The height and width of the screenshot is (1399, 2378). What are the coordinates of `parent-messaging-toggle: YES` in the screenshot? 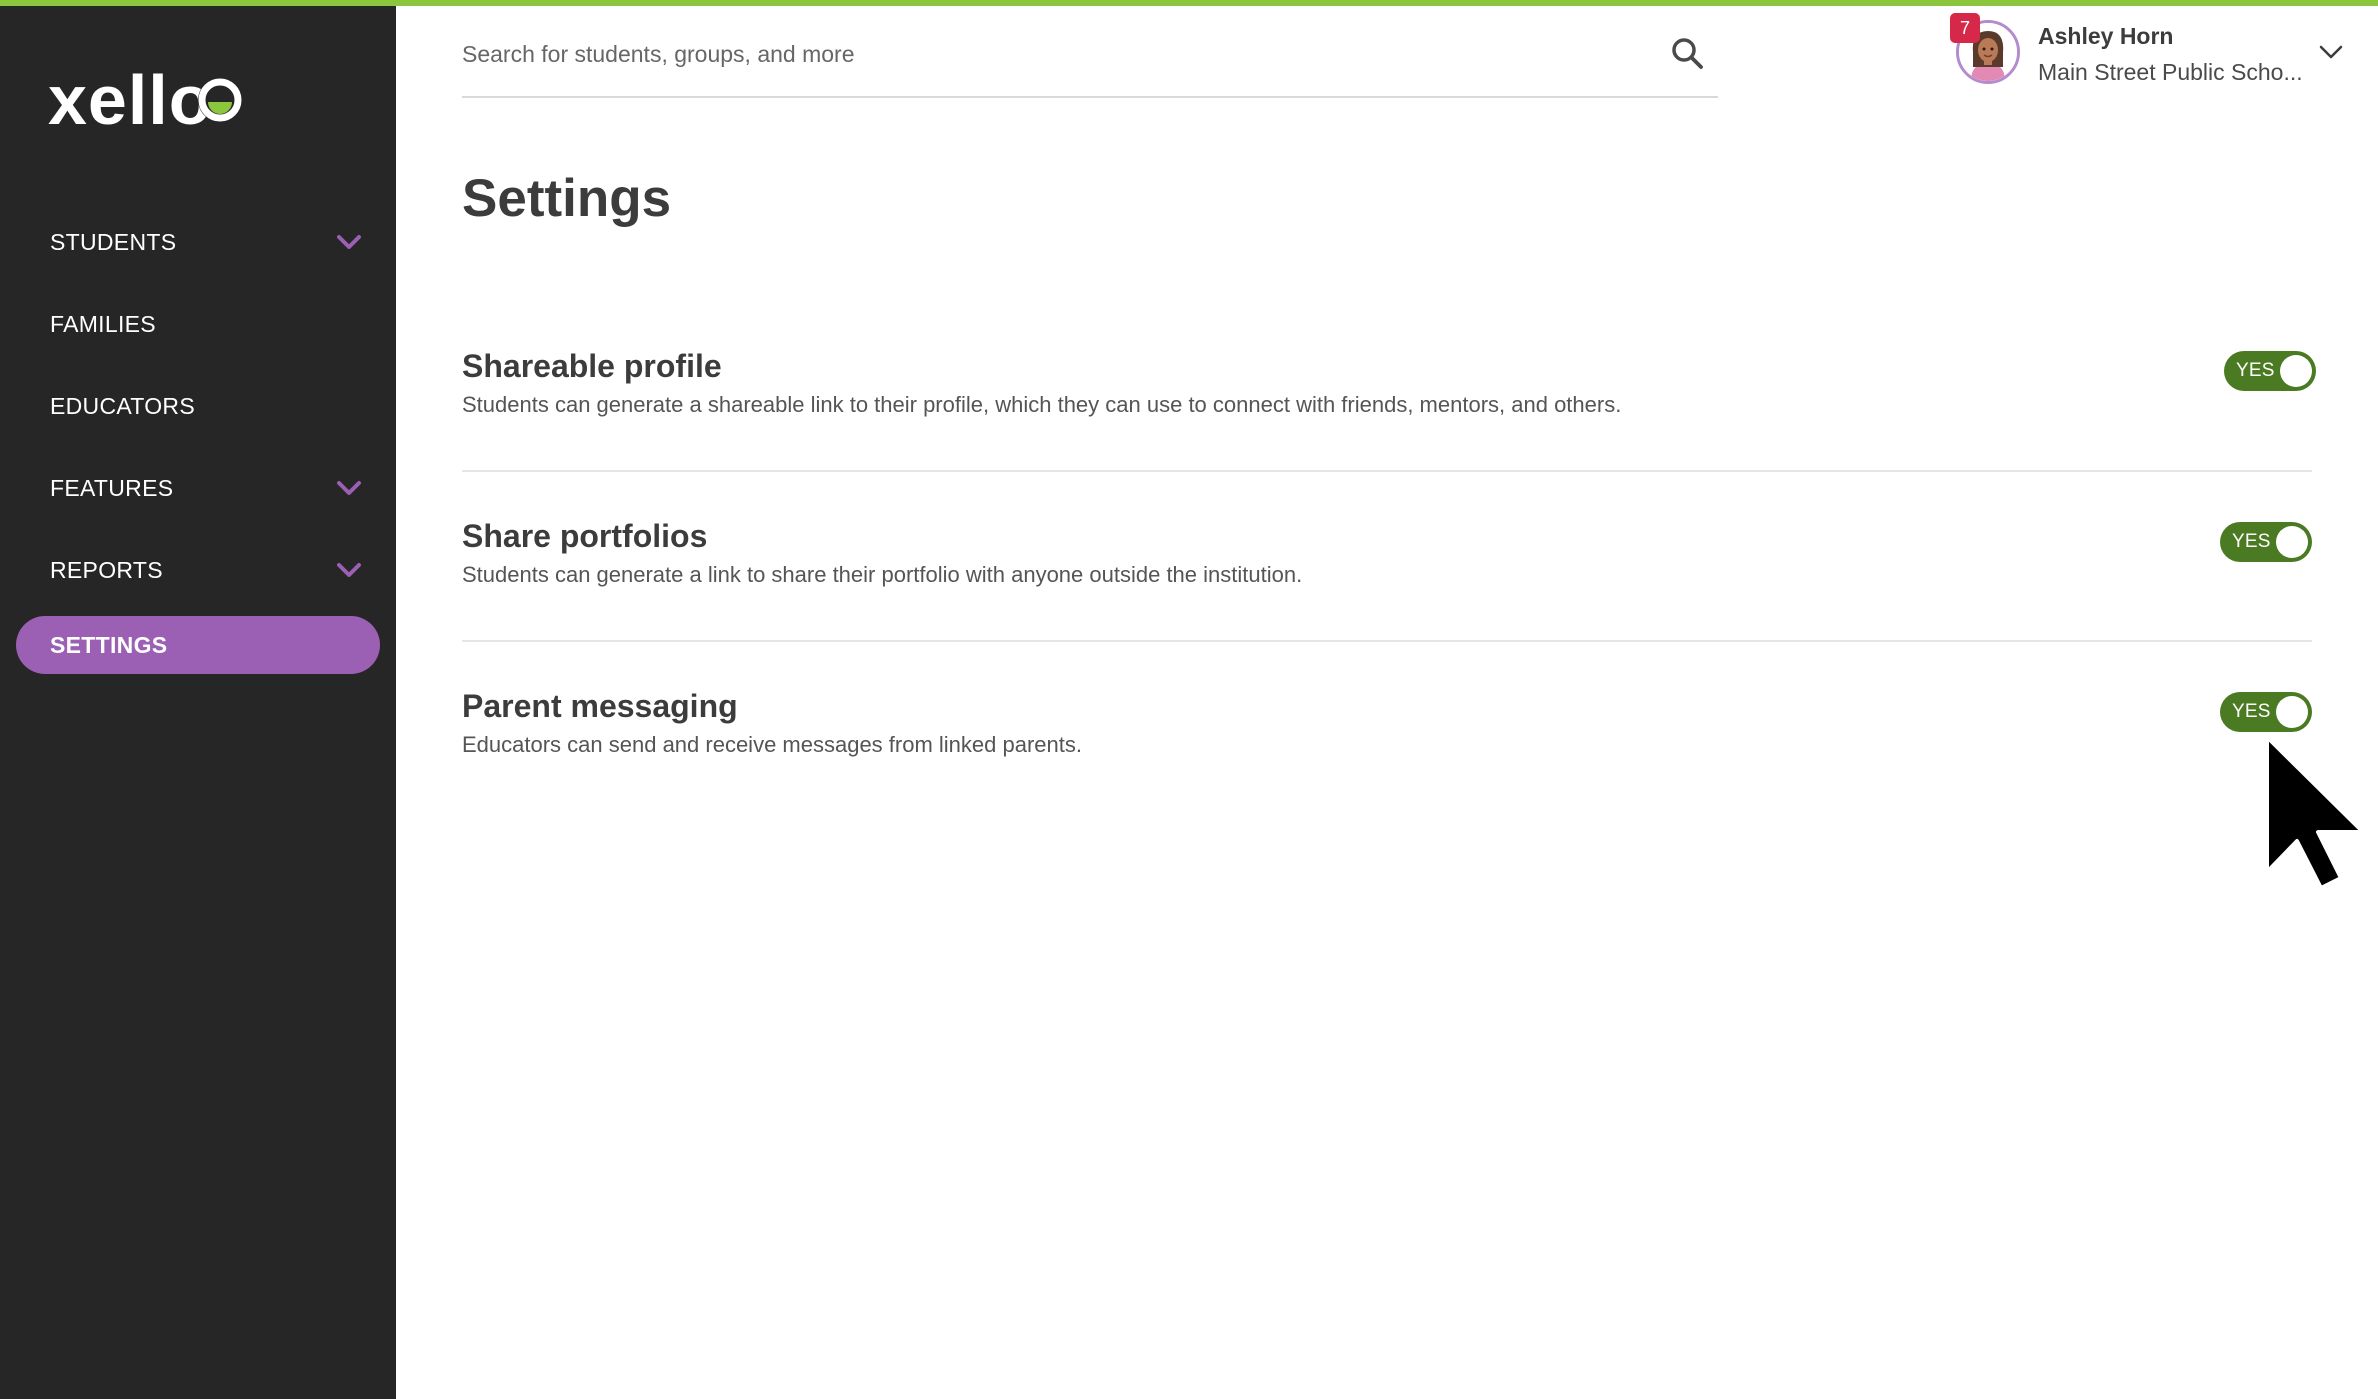 It's located at (2266, 712).